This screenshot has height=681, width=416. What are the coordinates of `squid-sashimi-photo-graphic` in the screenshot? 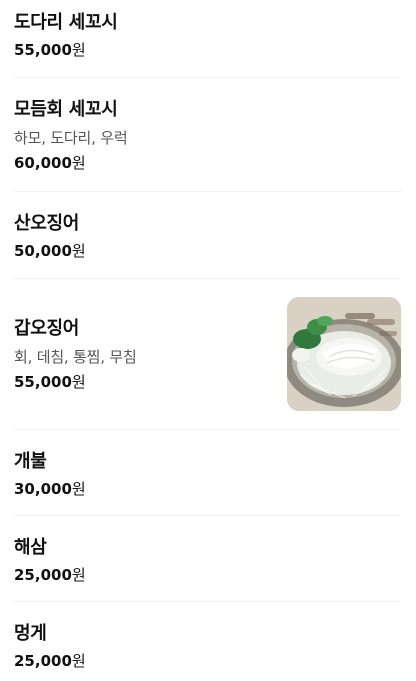 It's located at (344, 354).